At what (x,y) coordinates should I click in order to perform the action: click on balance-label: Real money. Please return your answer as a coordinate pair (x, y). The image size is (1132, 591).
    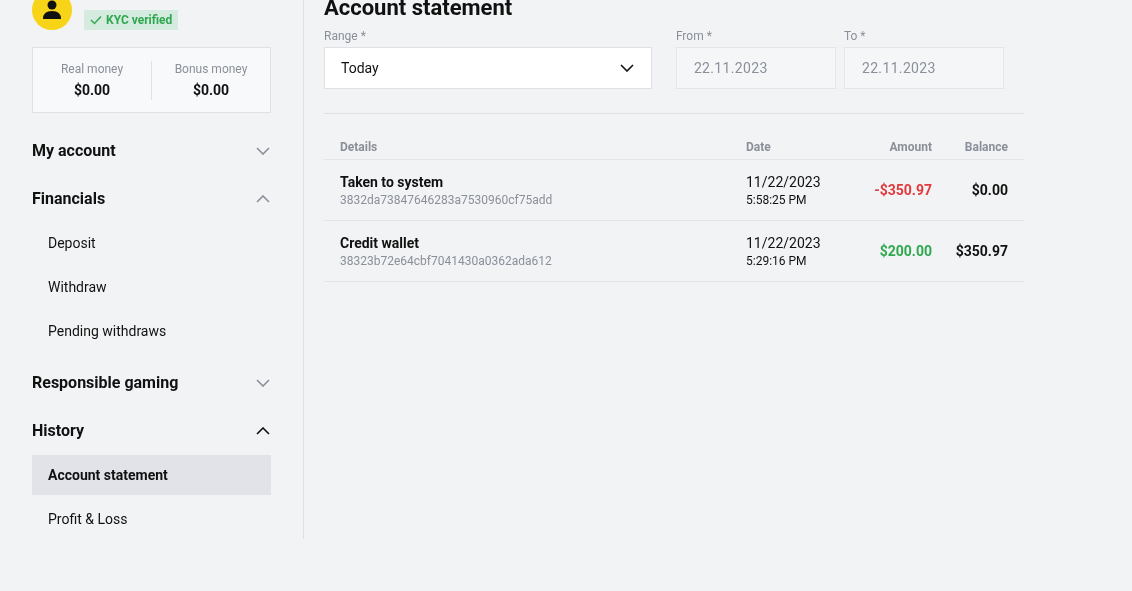
    Looking at the image, I should click on (92, 68).